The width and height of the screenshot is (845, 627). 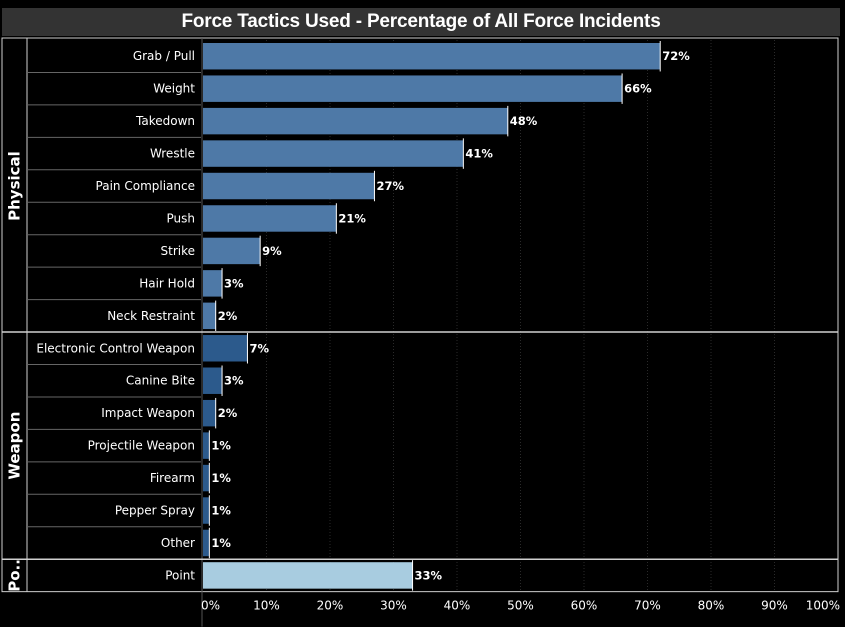 What do you see at coordinates (145, 186) in the screenshot?
I see `category-label: Pain Compliance` at bounding box center [145, 186].